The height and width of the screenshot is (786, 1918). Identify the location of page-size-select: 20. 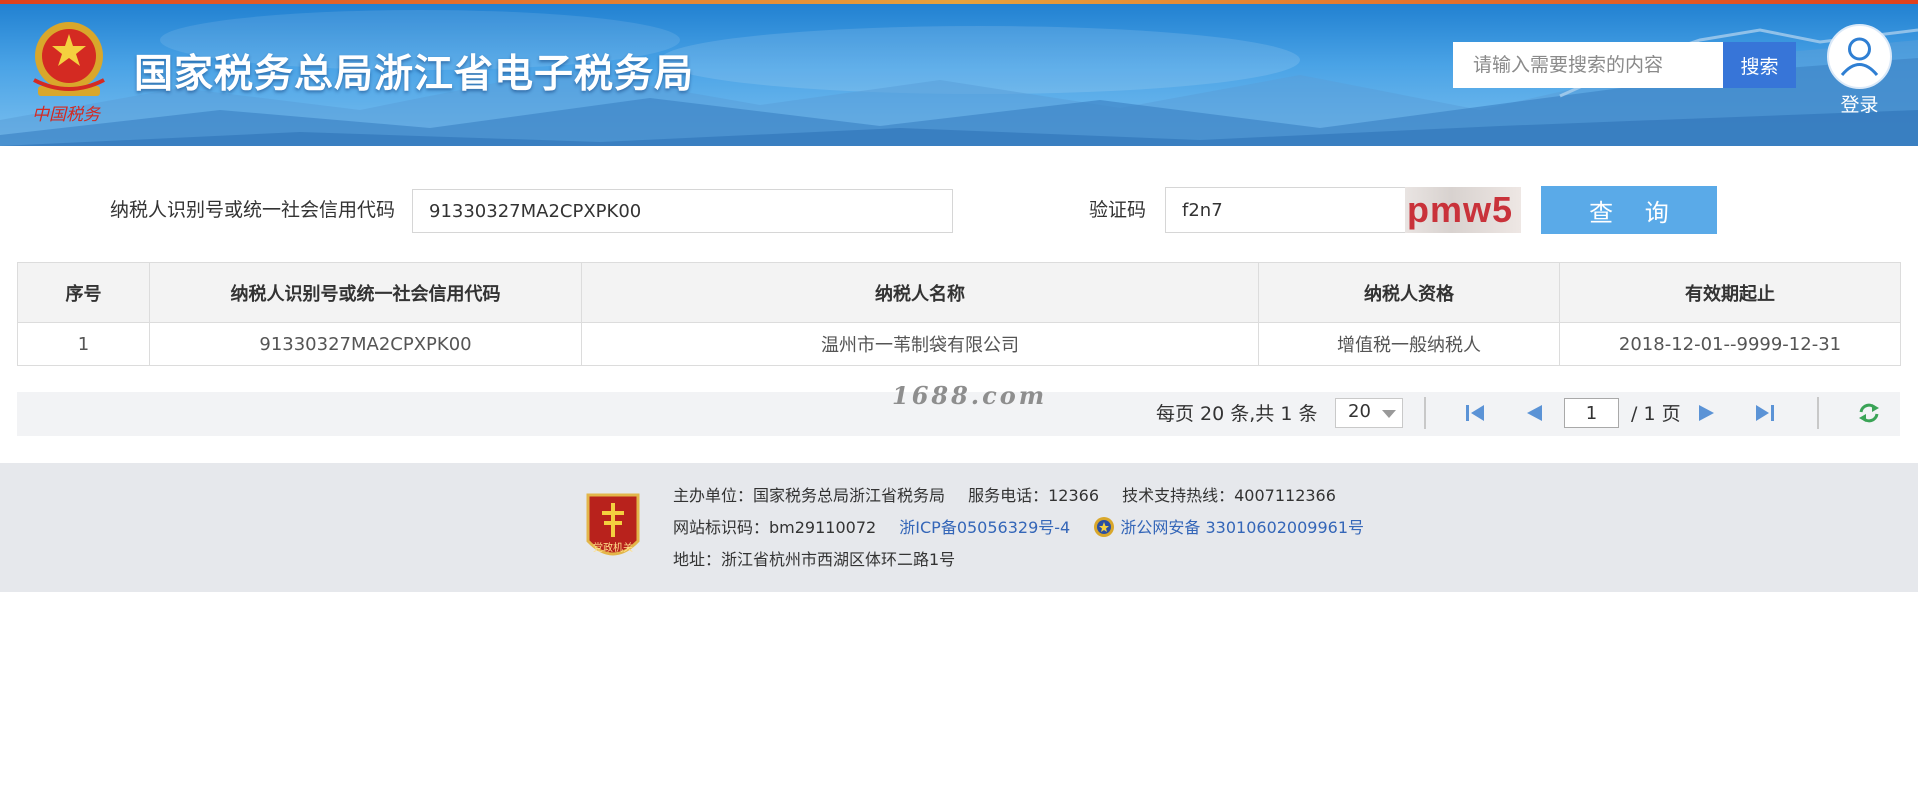
(1369, 413).